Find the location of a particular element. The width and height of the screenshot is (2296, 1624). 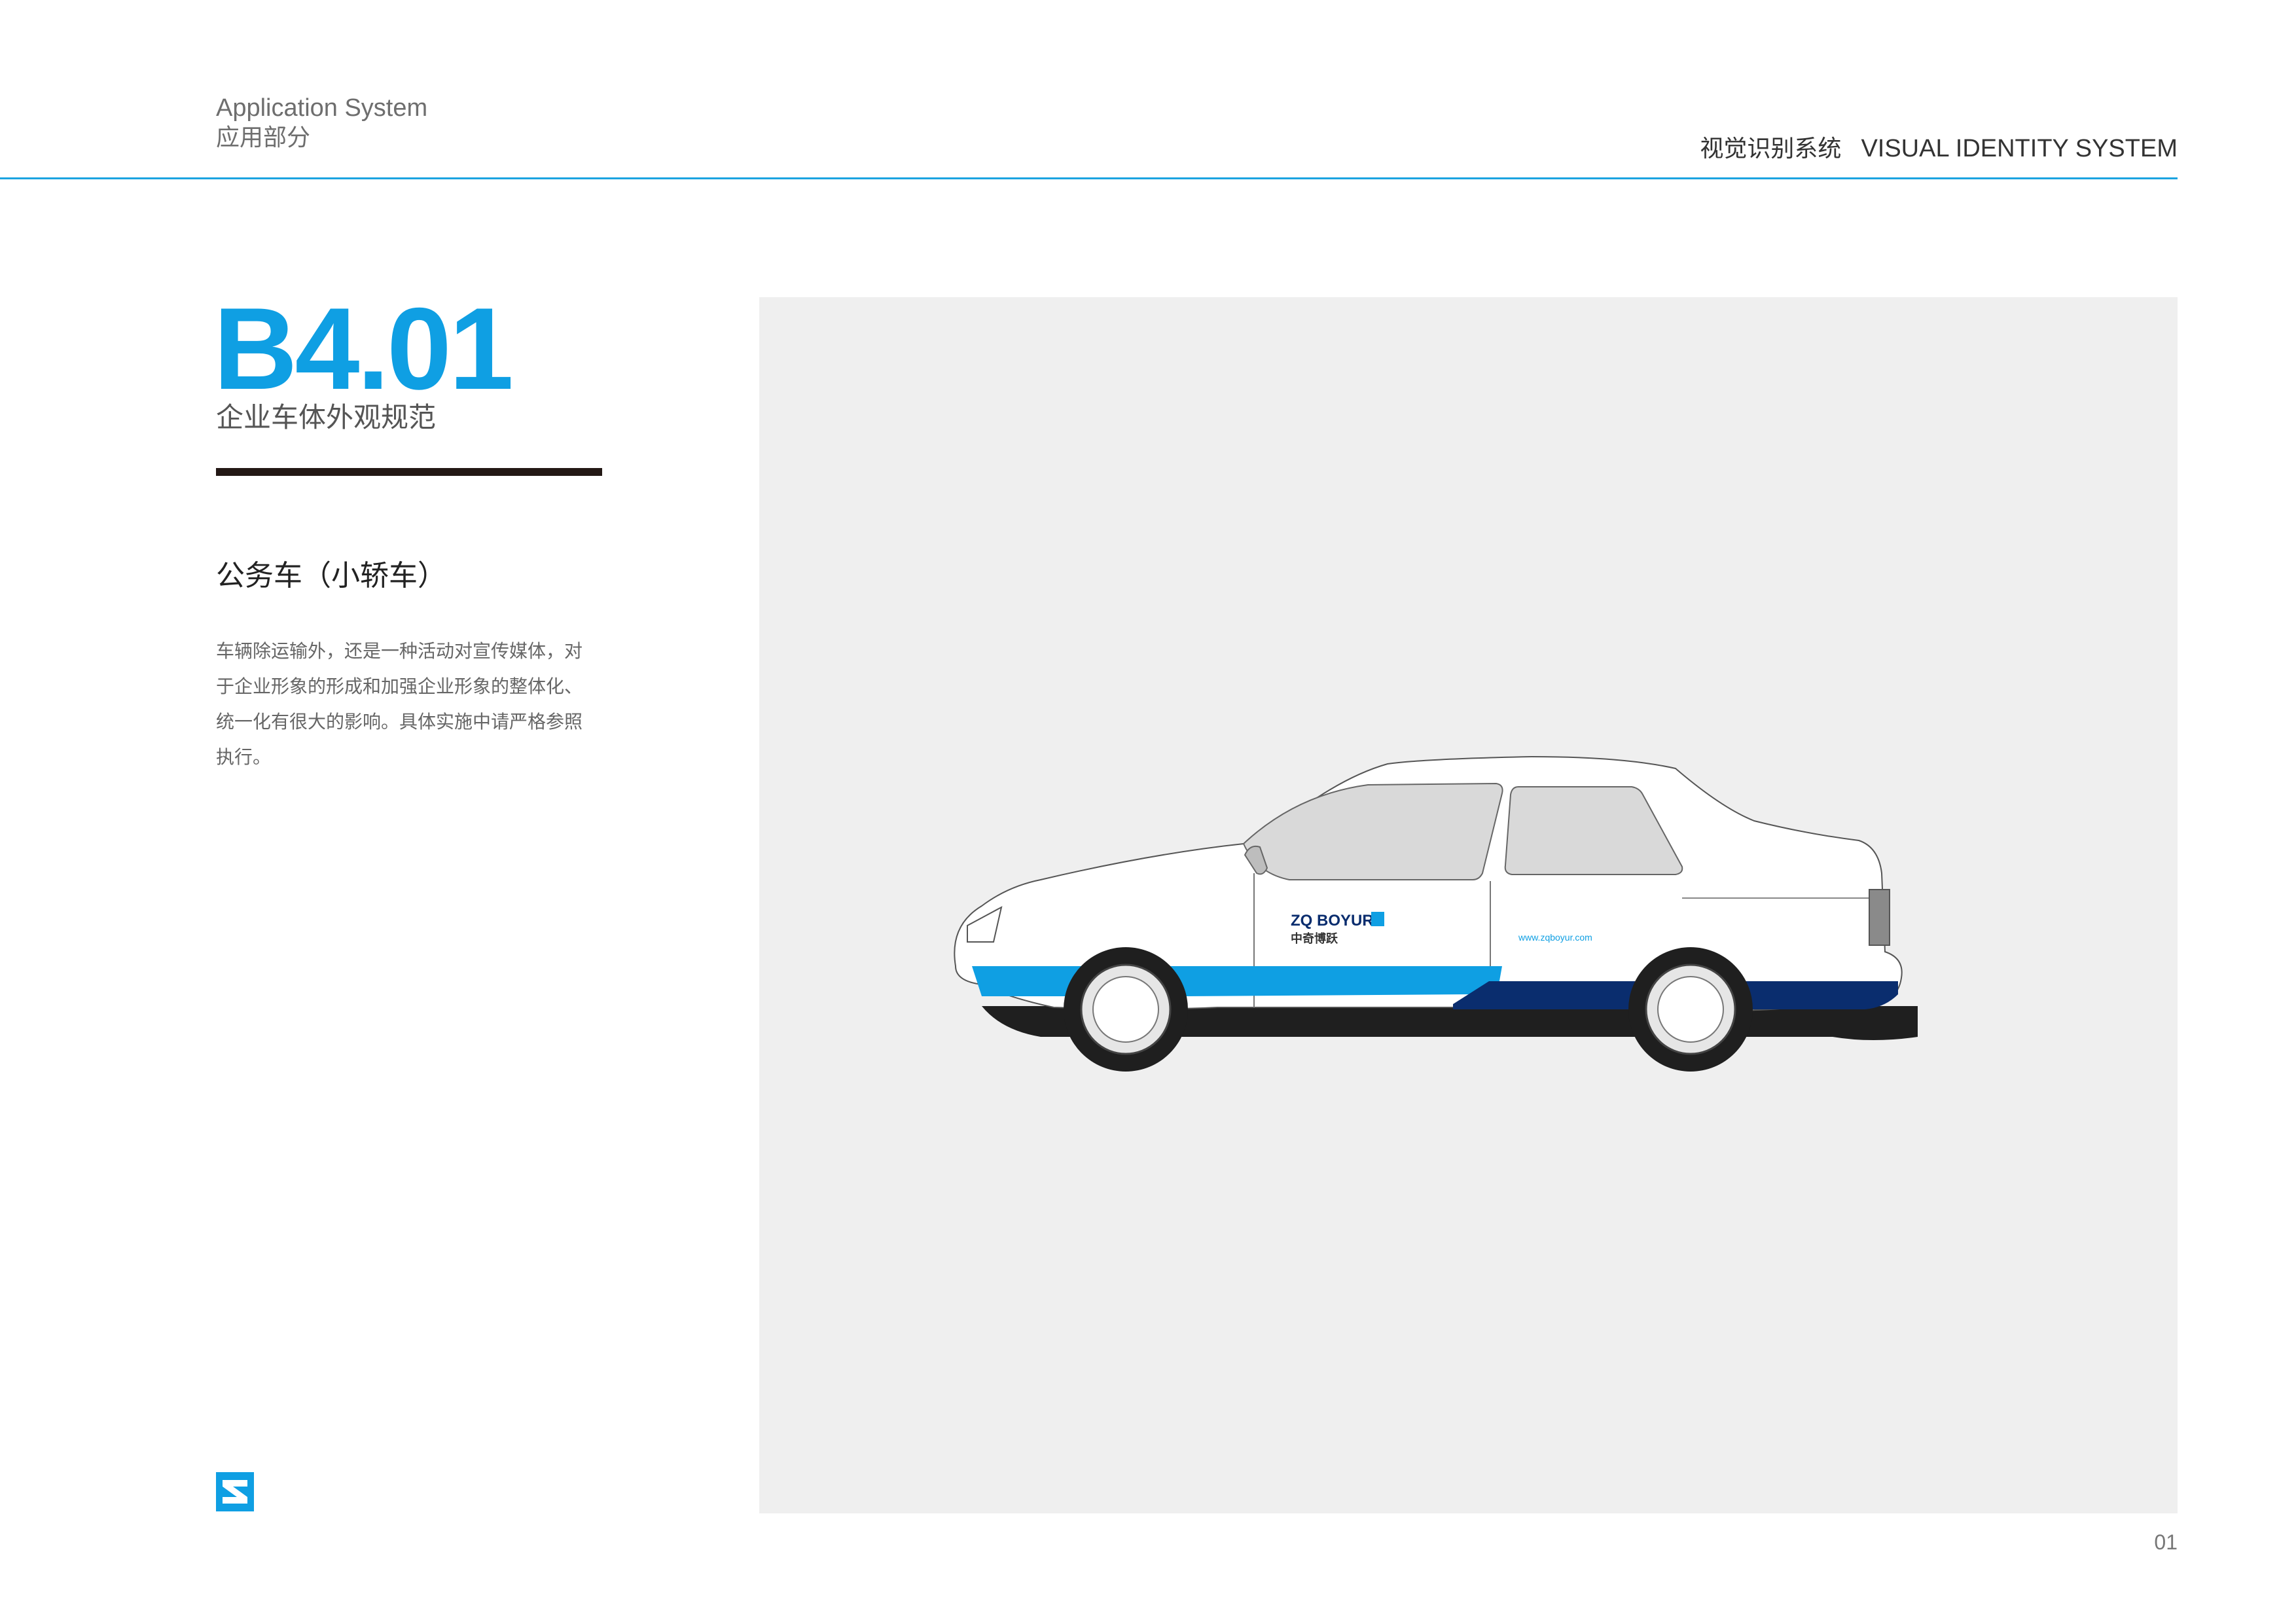

header-divider is located at coordinates (1089, 178).